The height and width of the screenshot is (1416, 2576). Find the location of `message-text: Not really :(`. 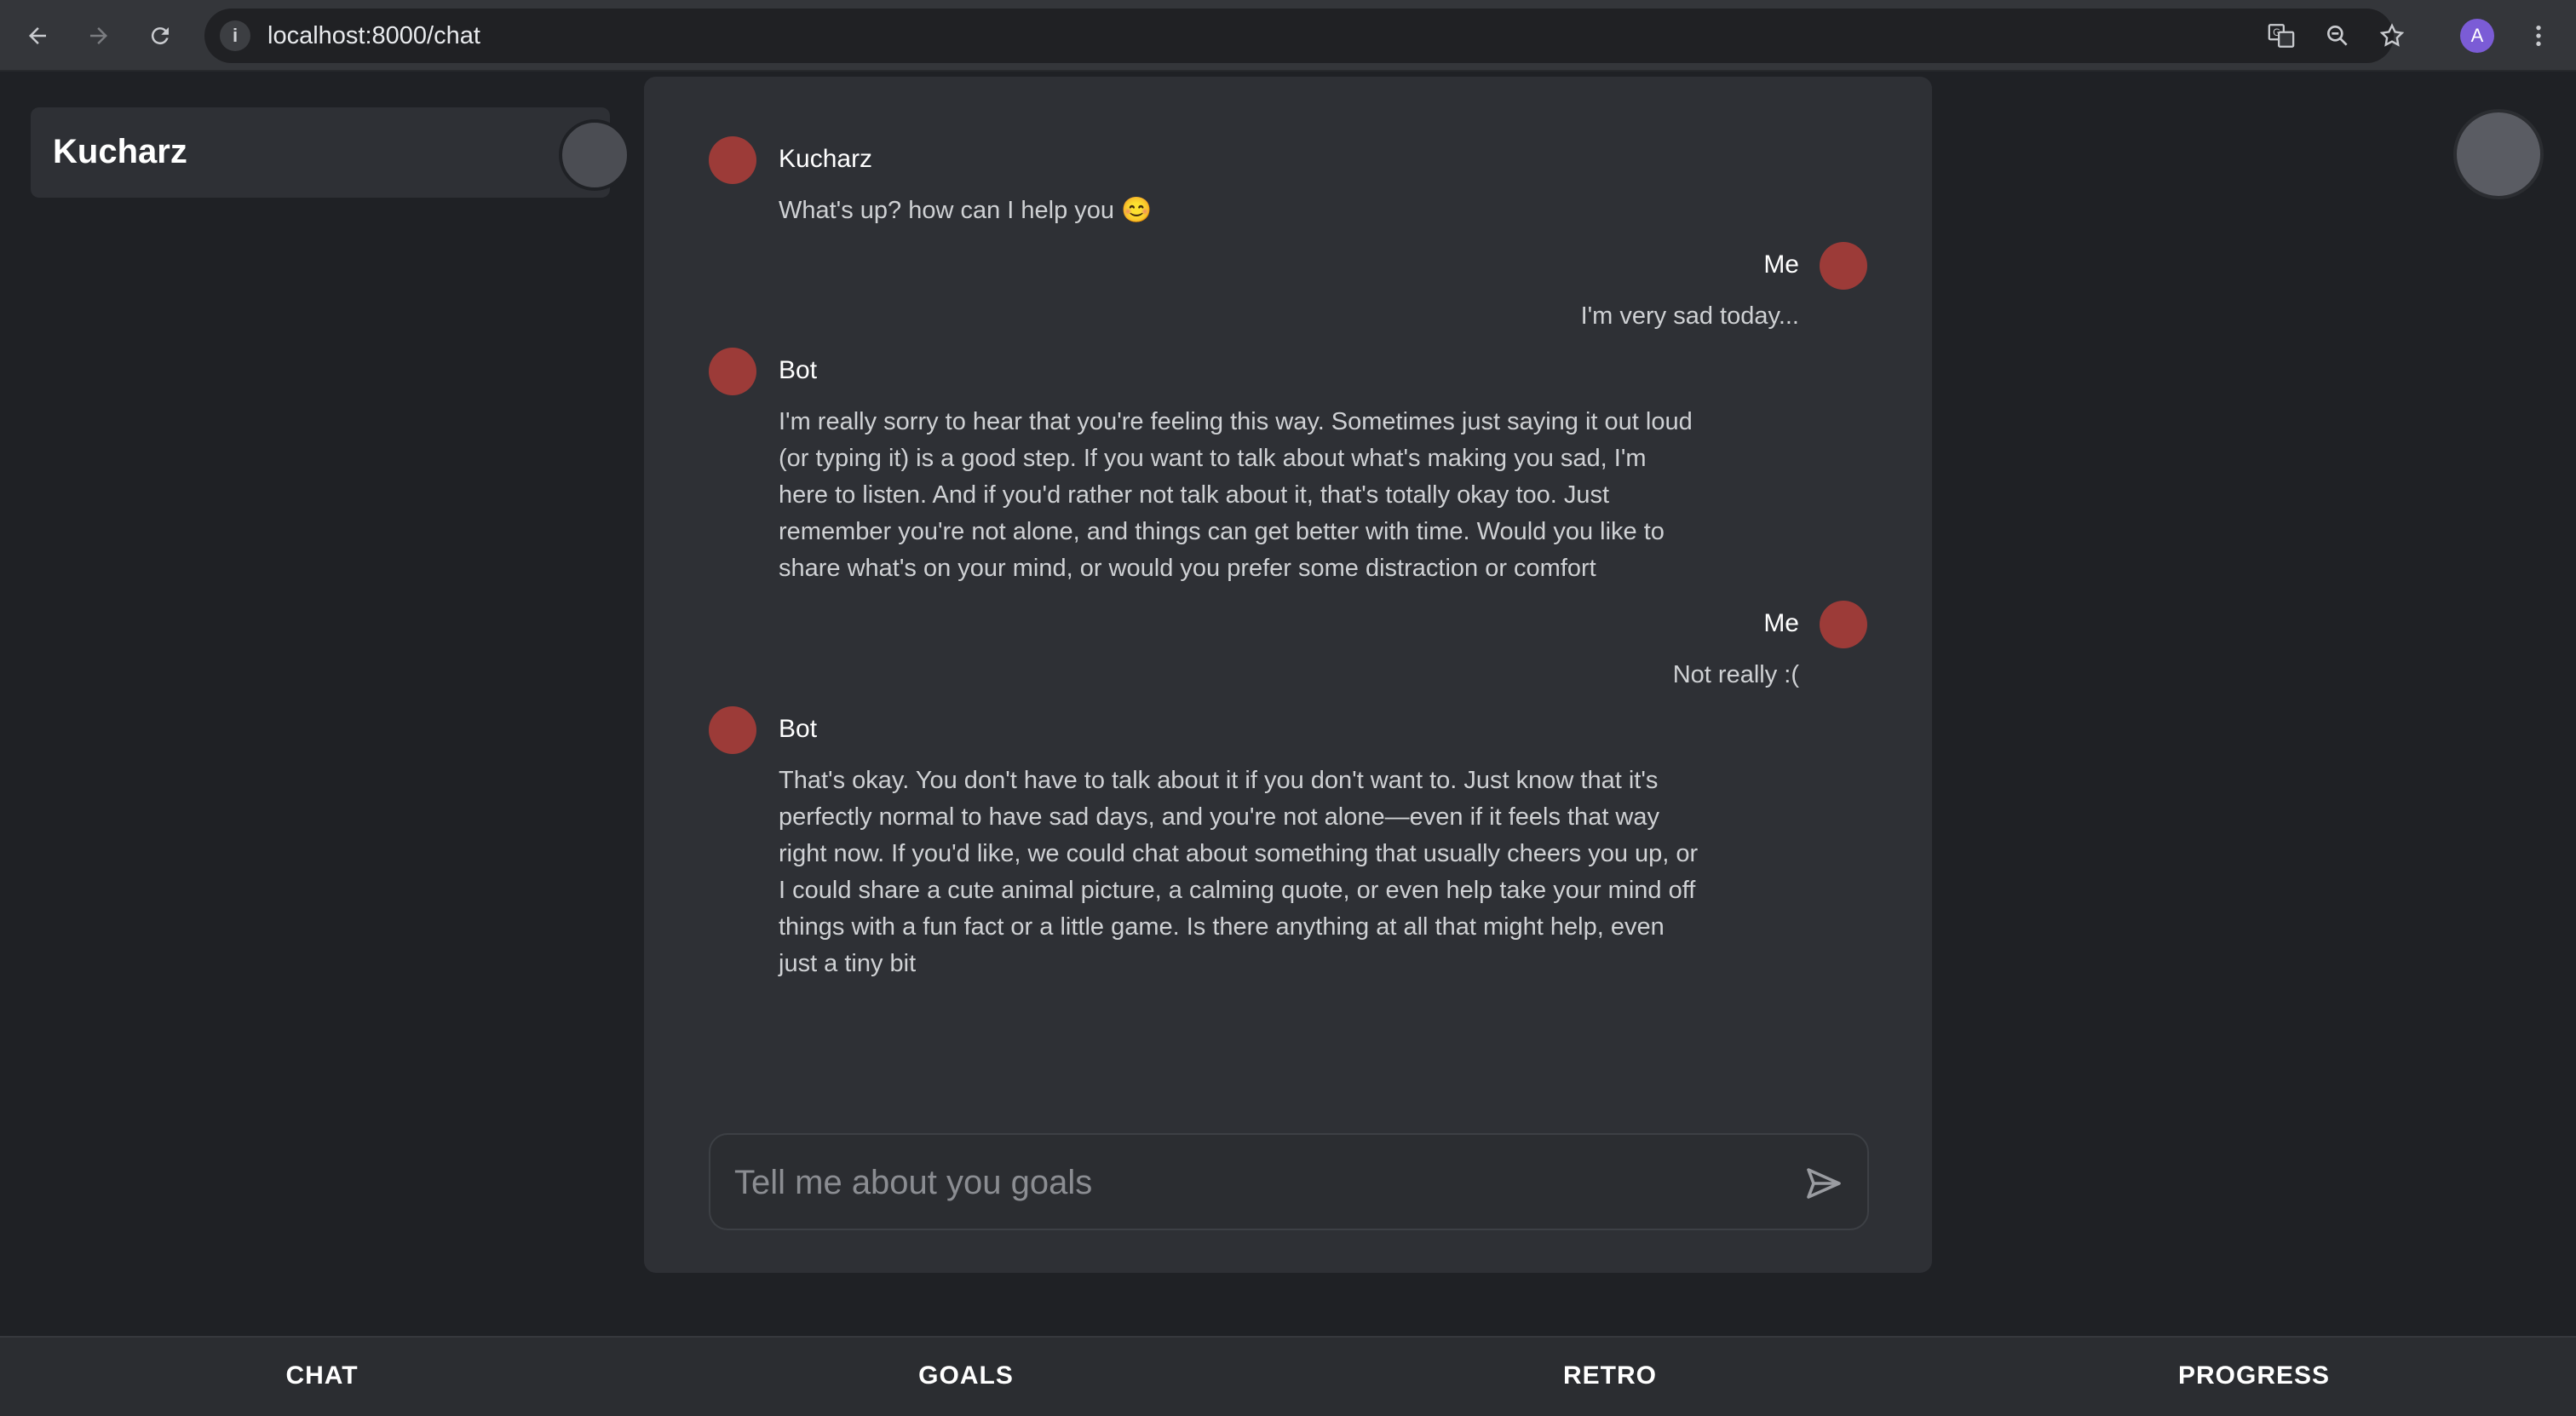

message-text: Not really :( is located at coordinates (1736, 674).